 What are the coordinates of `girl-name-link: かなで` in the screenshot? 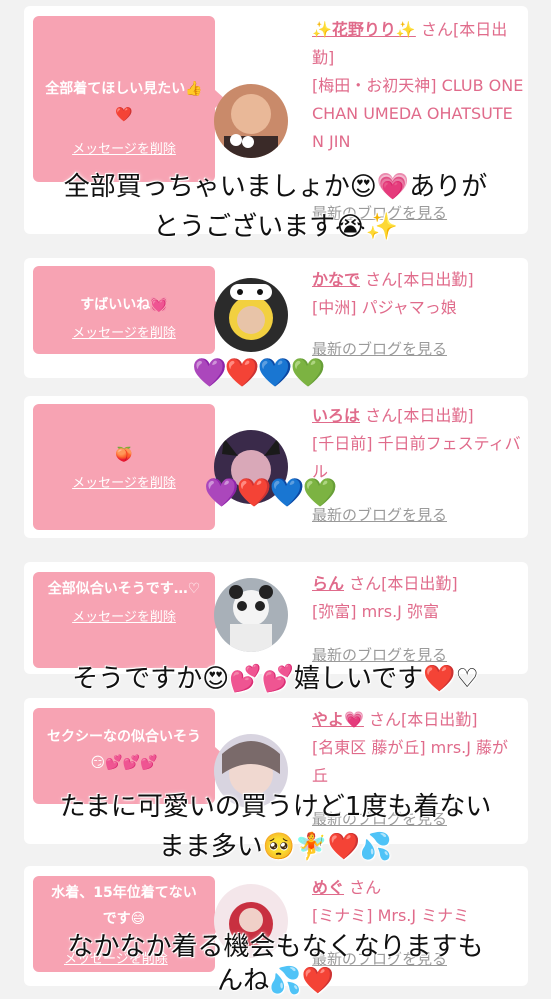 It's located at (336, 279).